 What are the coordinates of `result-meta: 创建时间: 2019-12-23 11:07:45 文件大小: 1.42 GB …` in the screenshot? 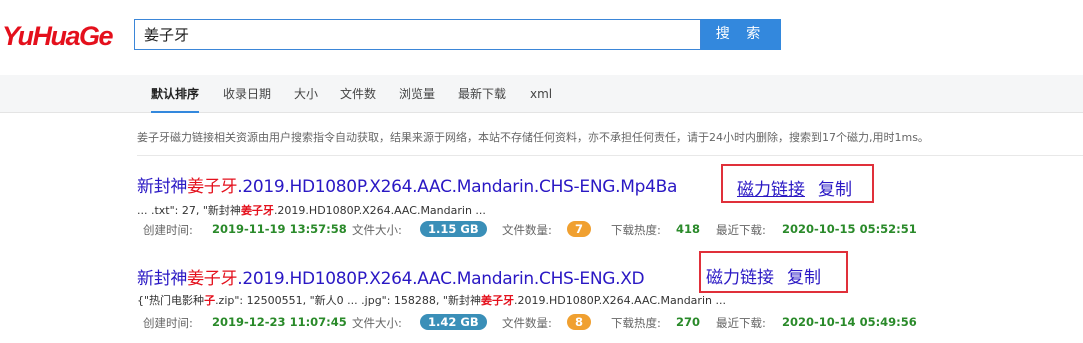 It's located at (610, 322).